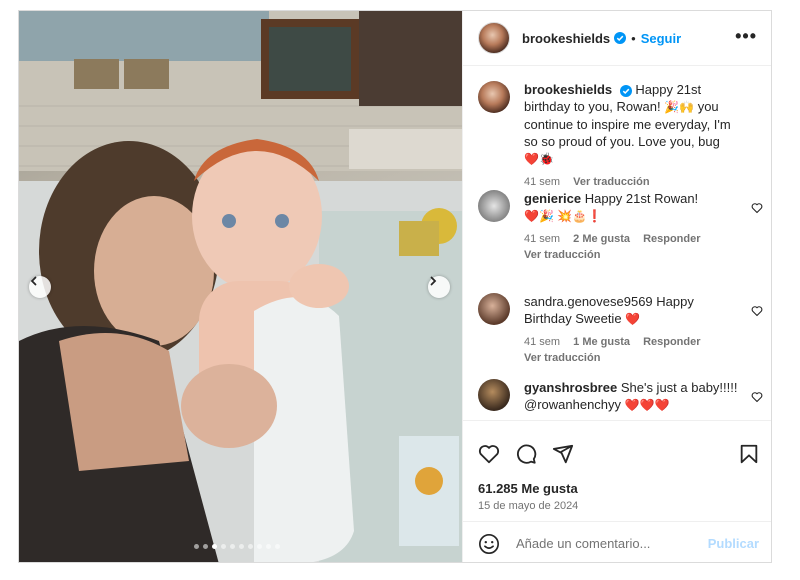  Describe the element at coordinates (601, 342) in the screenshot. I see `comment-likes: 1 Me gusta` at that location.